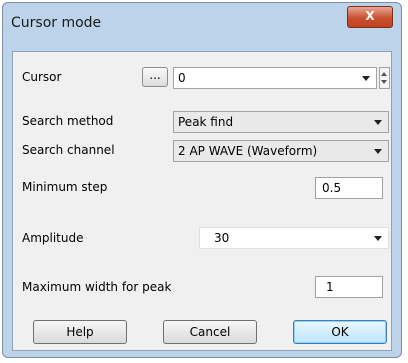  Describe the element at coordinates (65, 187) in the screenshot. I see `minimum-step-label: Minimum step` at that location.